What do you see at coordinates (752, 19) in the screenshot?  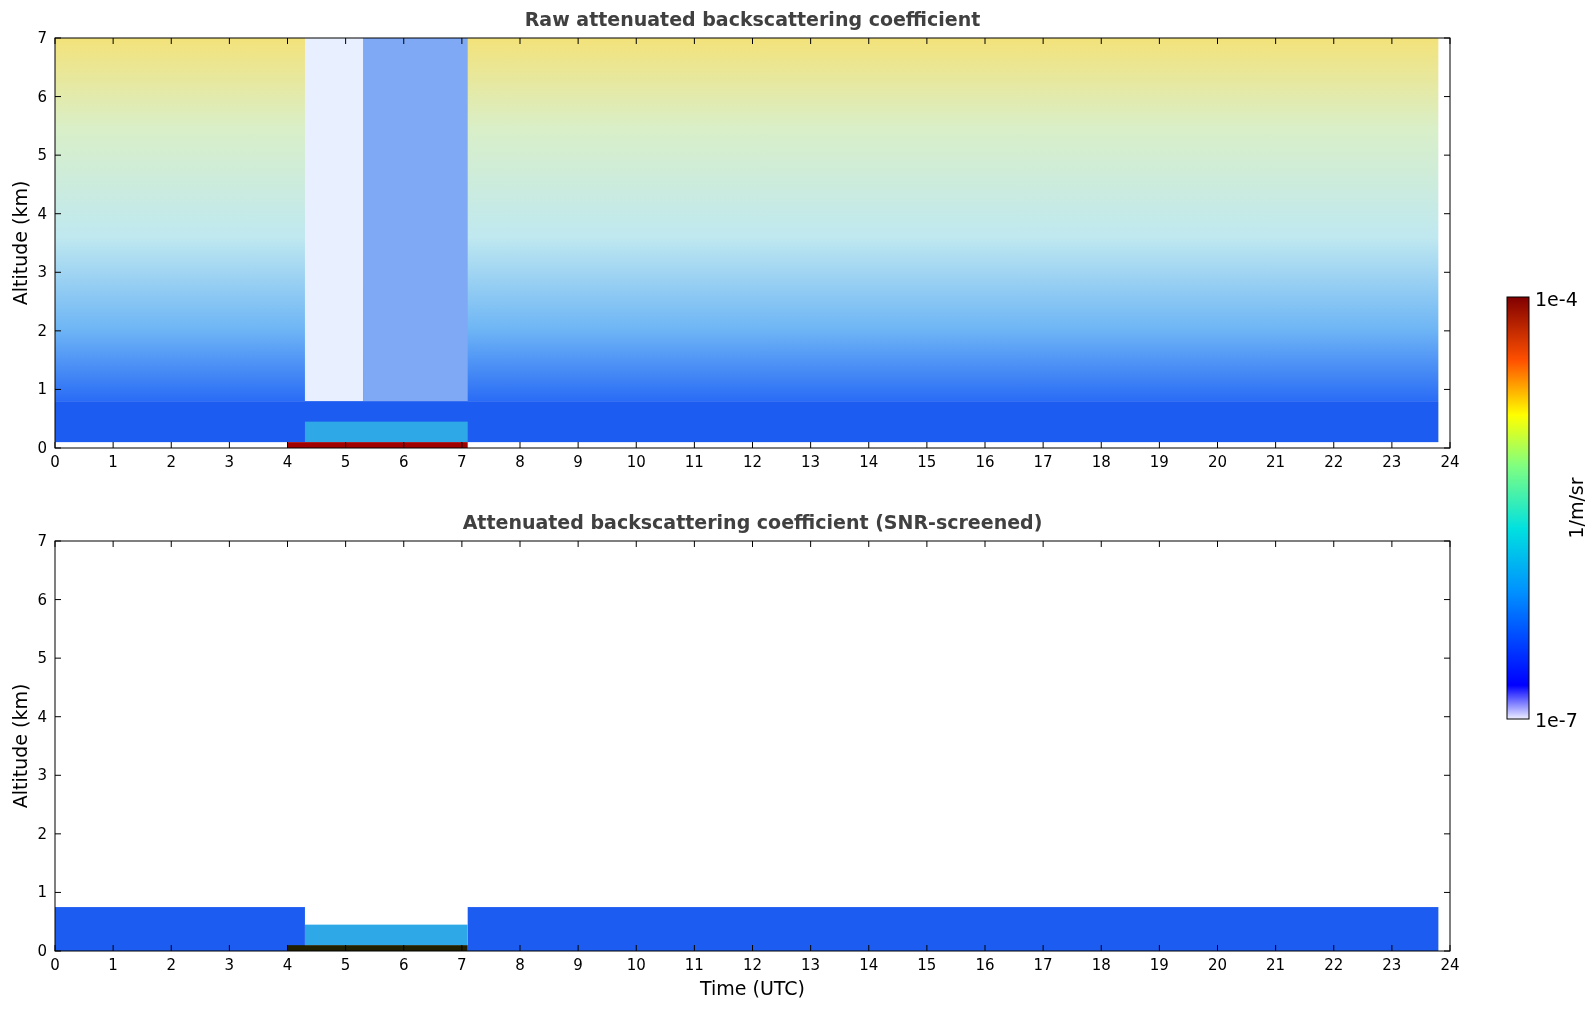 I see `plot-title: Raw attenuated backscattering coefficient` at bounding box center [752, 19].